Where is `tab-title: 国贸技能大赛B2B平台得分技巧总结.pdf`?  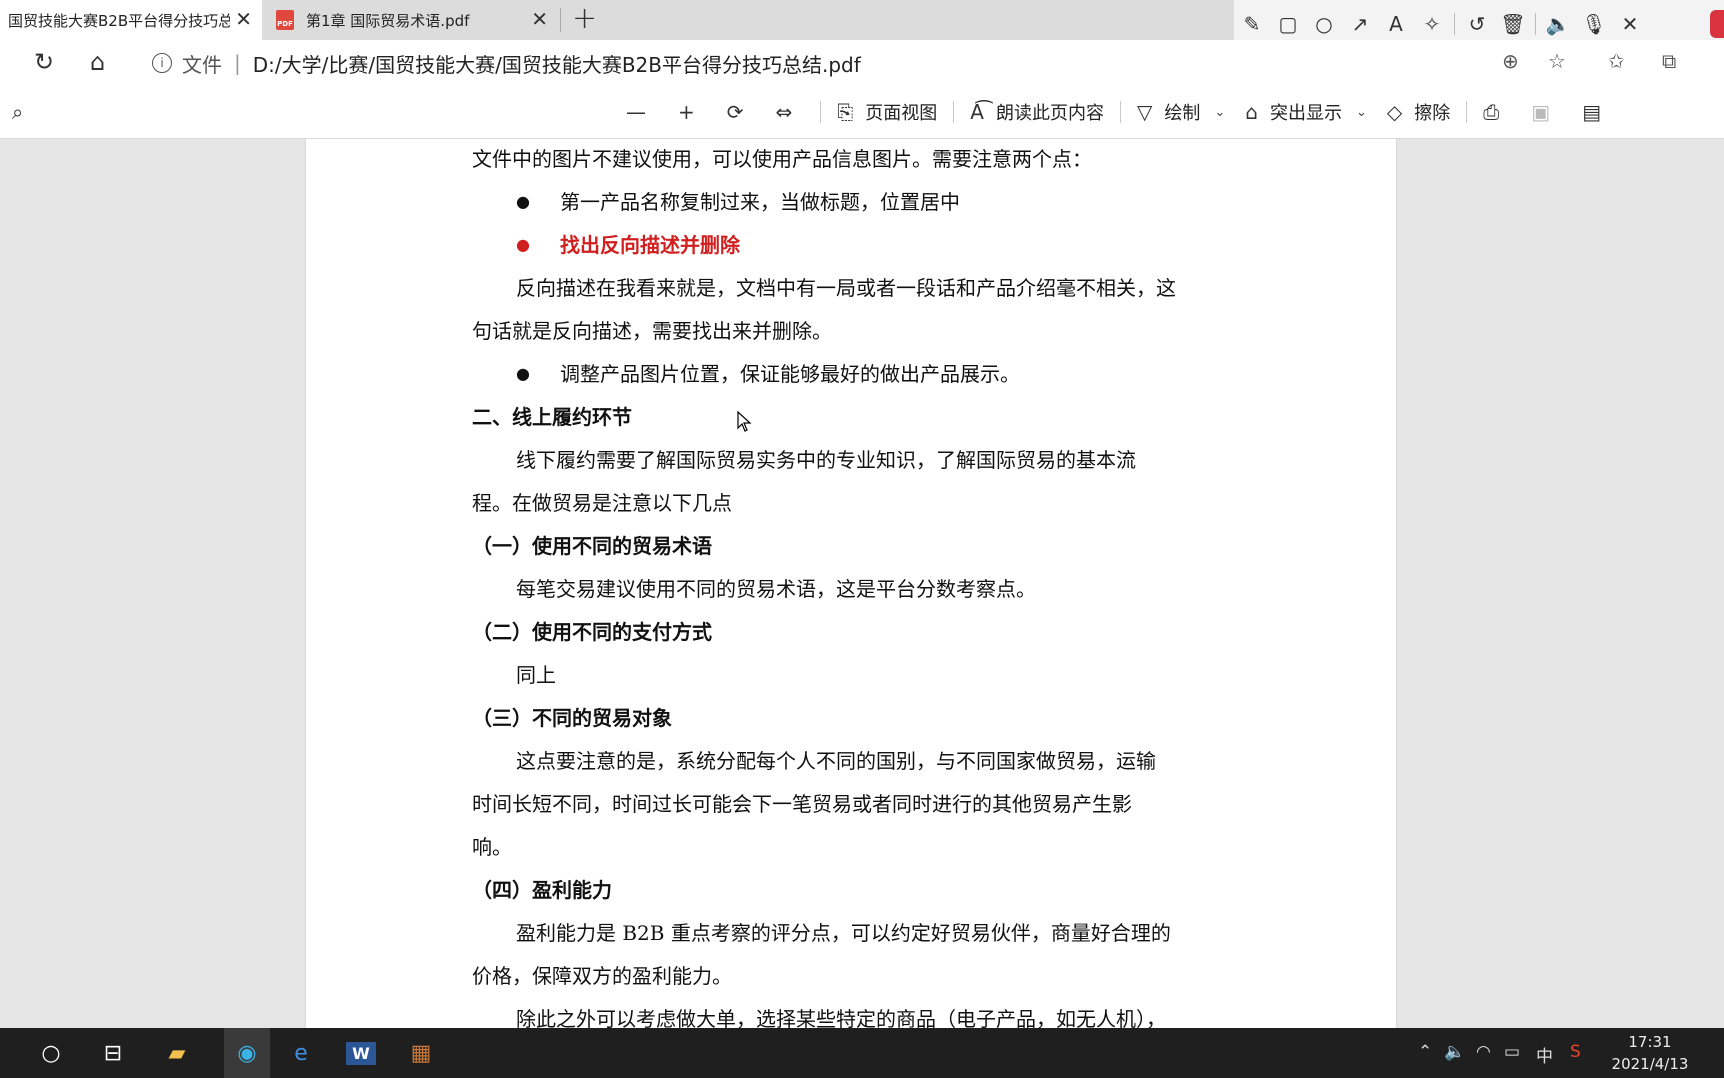
tab-title: 国贸技能大赛B2B平台得分技巧总结.pdf is located at coordinates (119, 20).